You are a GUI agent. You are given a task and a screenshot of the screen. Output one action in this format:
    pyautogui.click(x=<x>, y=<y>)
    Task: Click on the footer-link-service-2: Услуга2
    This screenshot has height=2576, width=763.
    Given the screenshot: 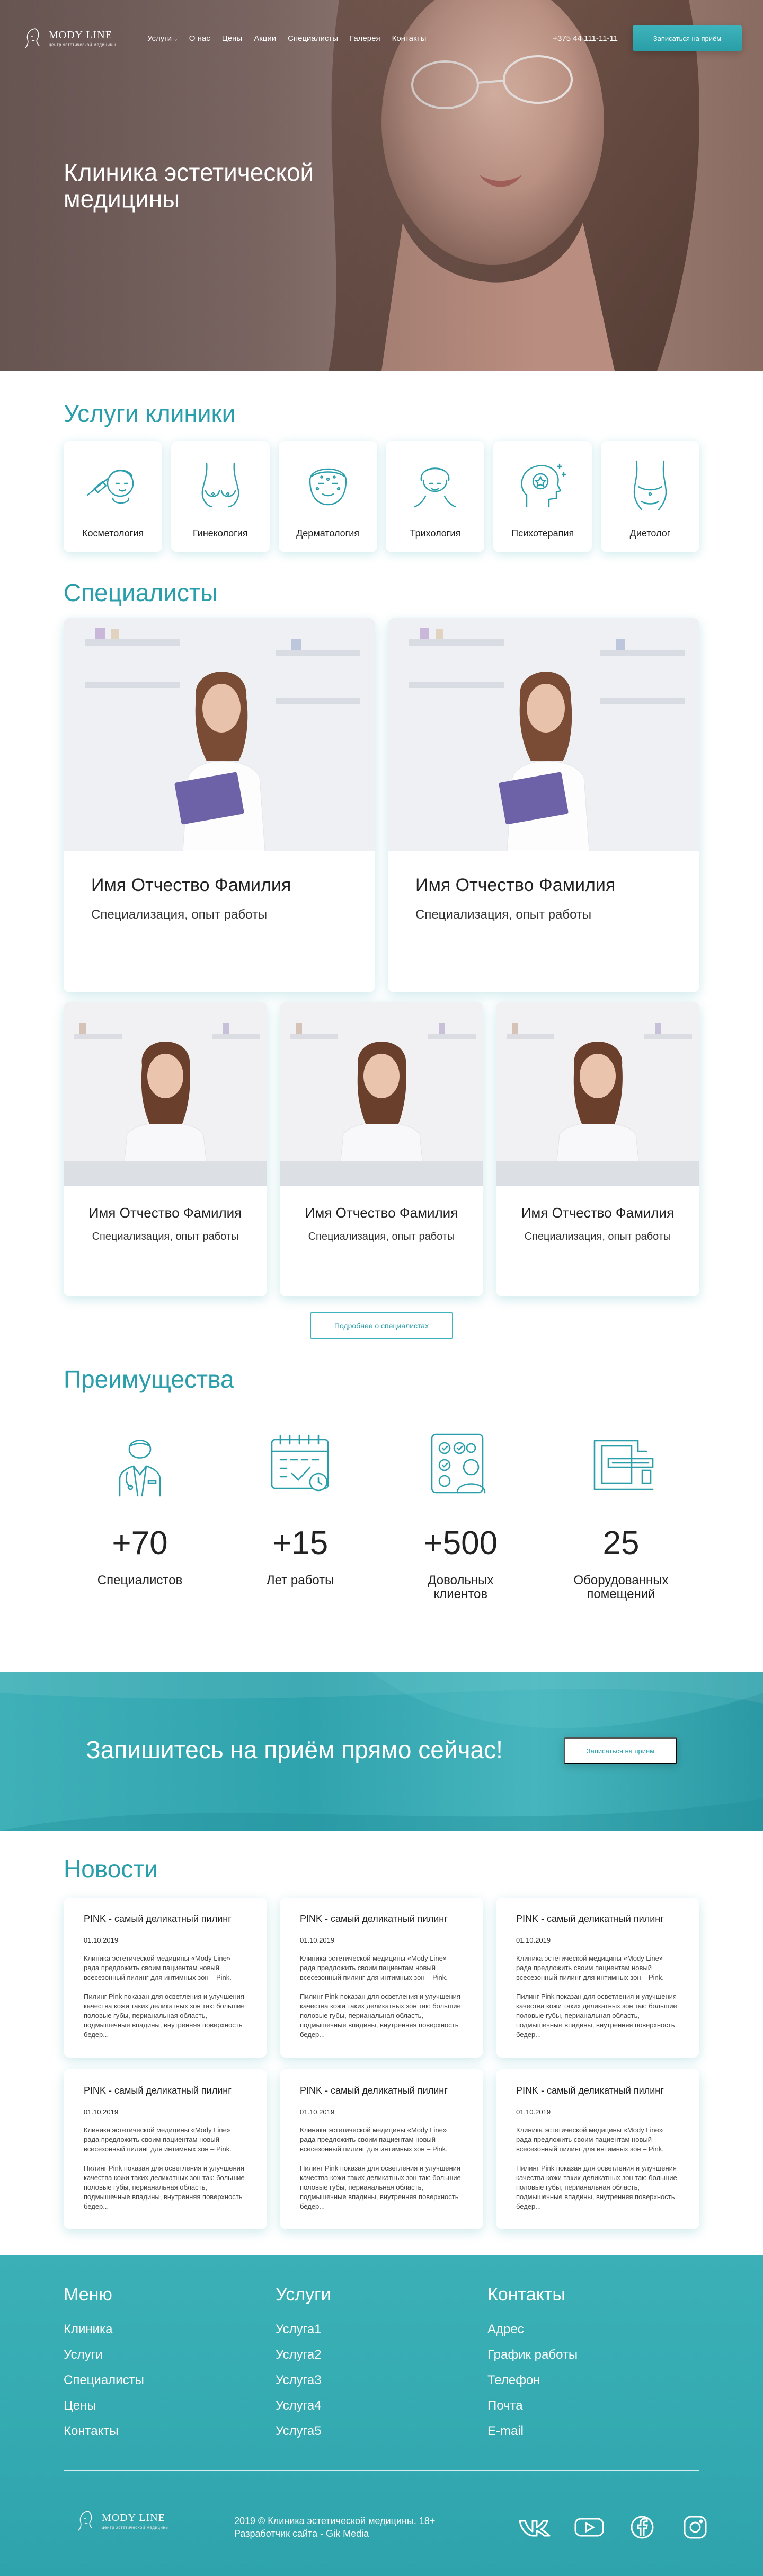 What is the action you would take?
    pyautogui.click(x=381, y=2355)
    